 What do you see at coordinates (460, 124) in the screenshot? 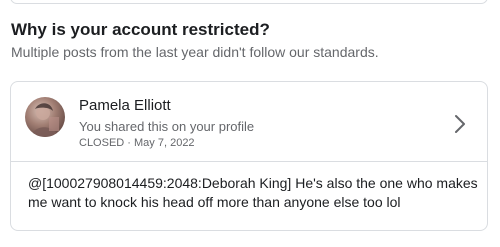
I see `chevron-right-icon` at bounding box center [460, 124].